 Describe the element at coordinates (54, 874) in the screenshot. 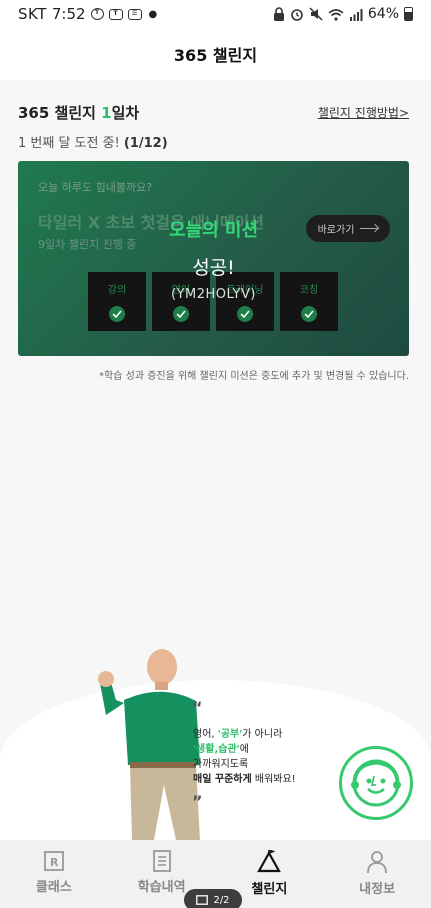

I see `nav-item-class: R 클래스` at that location.